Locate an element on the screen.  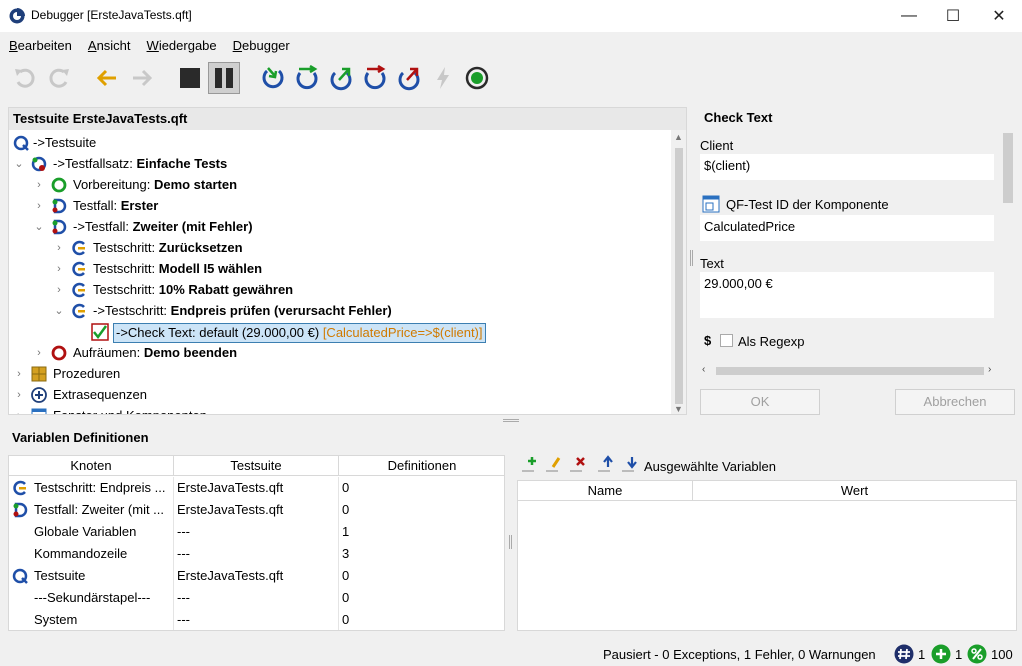
hash-count-icon is located at coordinates (904, 654).